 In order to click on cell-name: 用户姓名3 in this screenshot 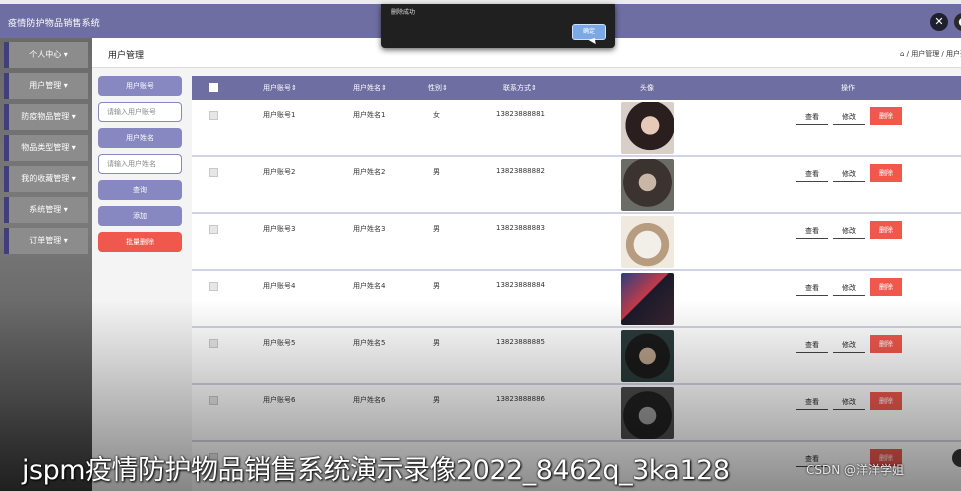, I will do `click(369, 229)`.